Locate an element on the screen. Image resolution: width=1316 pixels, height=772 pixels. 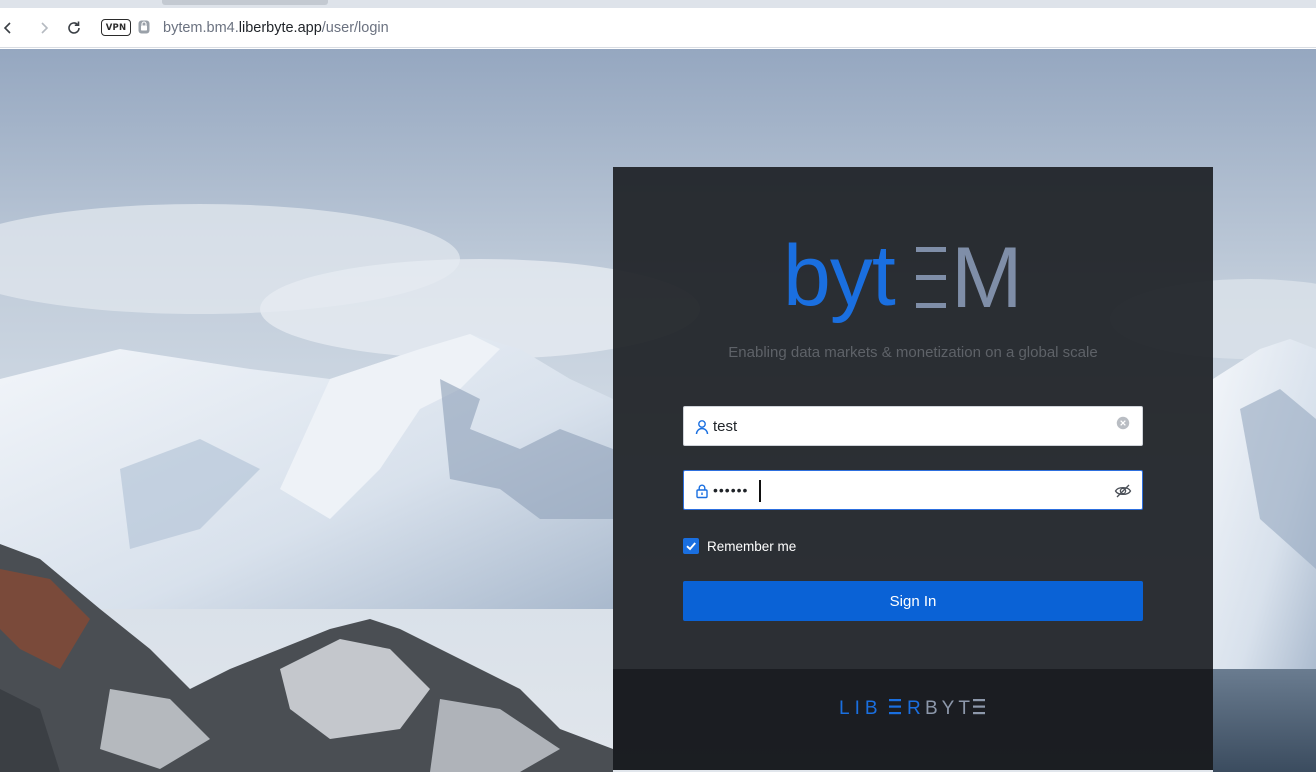
username-field is located at coordinates (913, 426).